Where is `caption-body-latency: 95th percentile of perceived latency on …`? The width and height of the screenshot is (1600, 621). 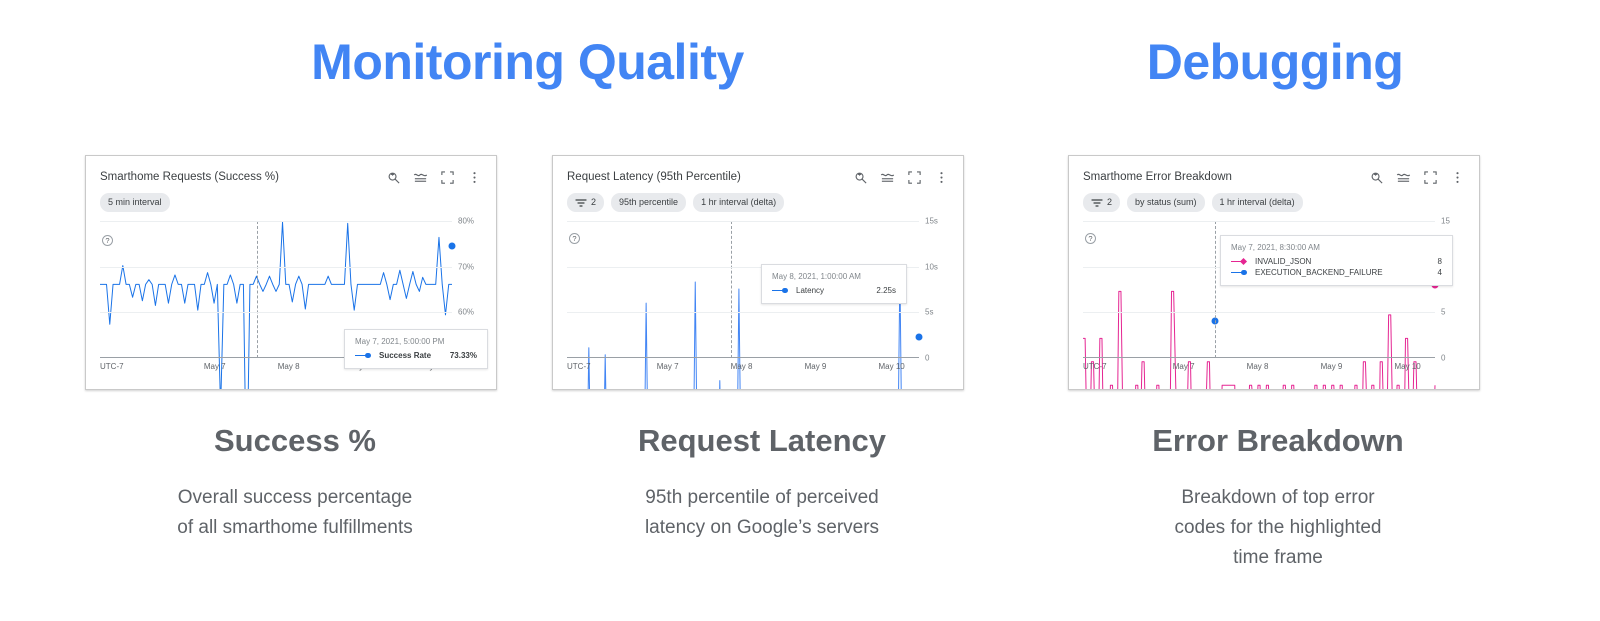
caption-body-latency: 95th percentile of perceived latency on … is located at coordinates (762, 513).